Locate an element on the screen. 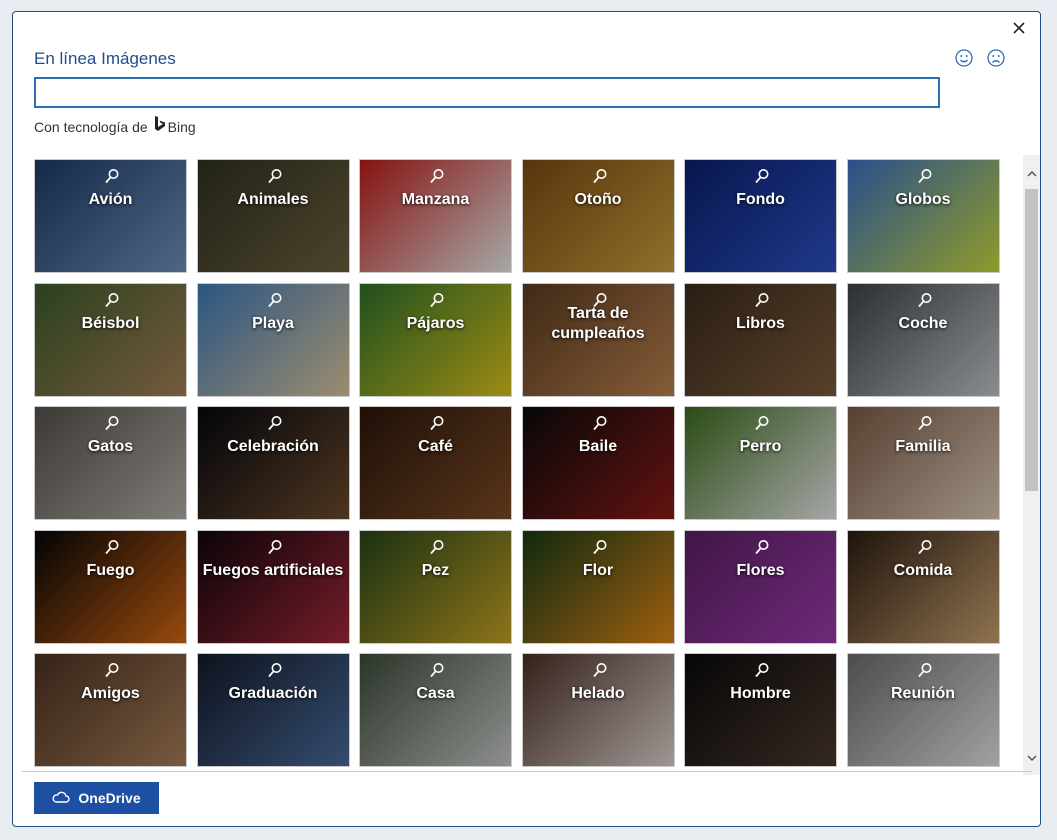 The width and height of the screenshot is (1057, 840). category-tile: Manzana is located at coordinates (435, 216).